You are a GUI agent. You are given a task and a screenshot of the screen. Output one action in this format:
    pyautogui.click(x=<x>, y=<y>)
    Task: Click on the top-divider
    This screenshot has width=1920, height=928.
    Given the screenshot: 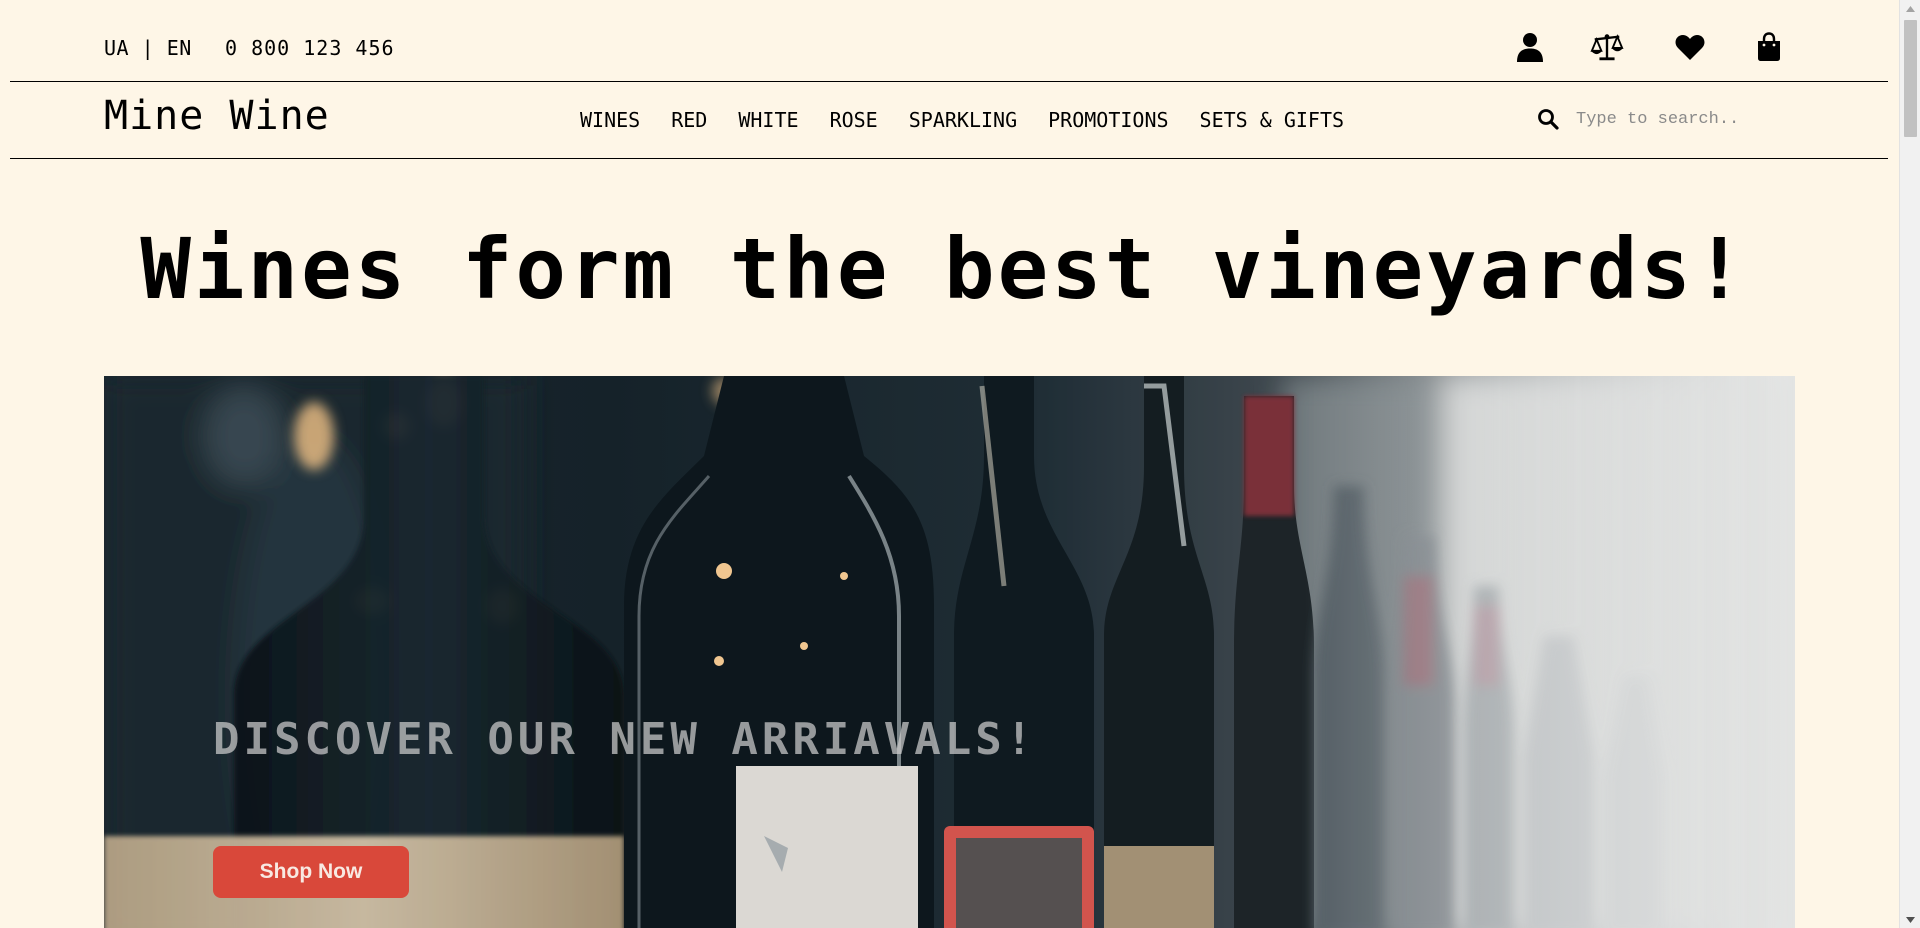 What is the action you would take?
    pyautogui.click(x=949, y=81)
    